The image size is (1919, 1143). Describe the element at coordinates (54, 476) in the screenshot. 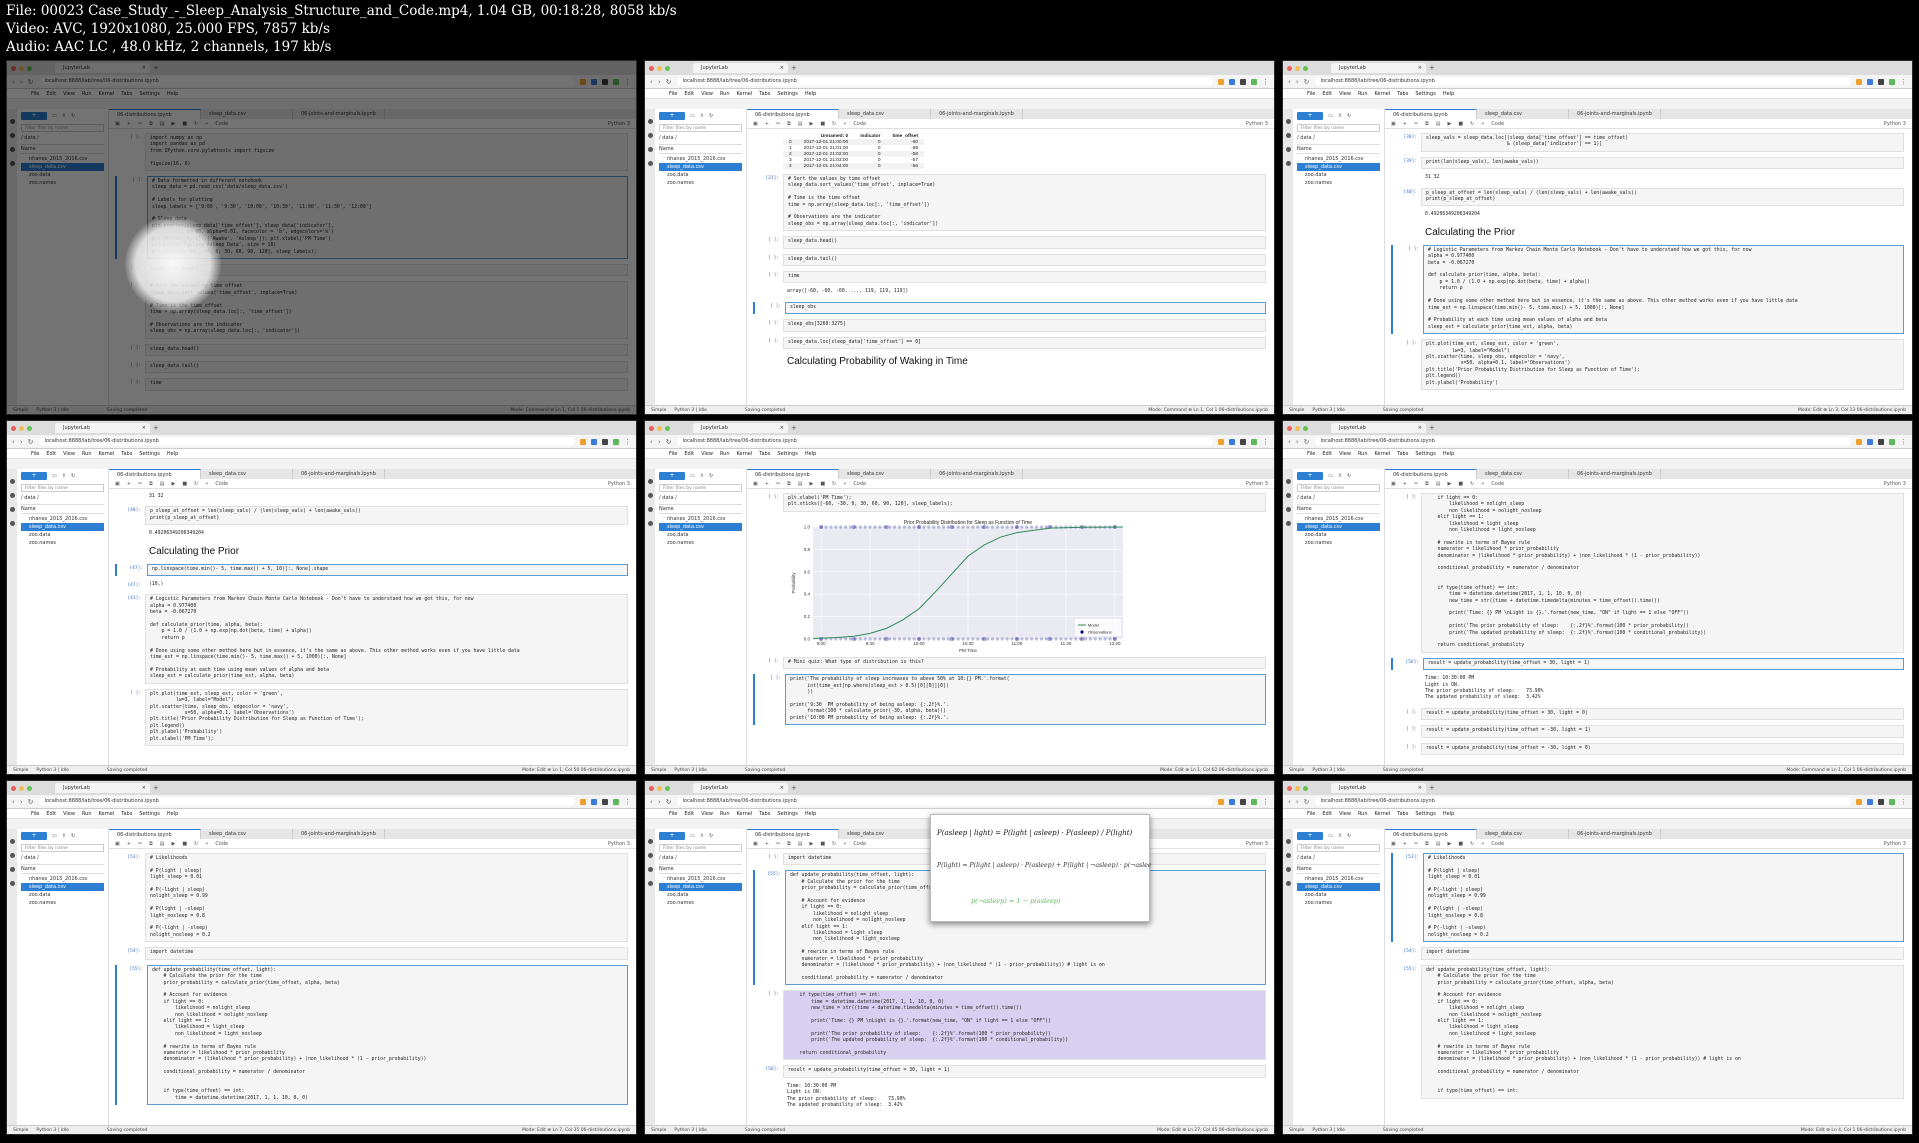

I see `new-folder-icon: ▭` at that location.